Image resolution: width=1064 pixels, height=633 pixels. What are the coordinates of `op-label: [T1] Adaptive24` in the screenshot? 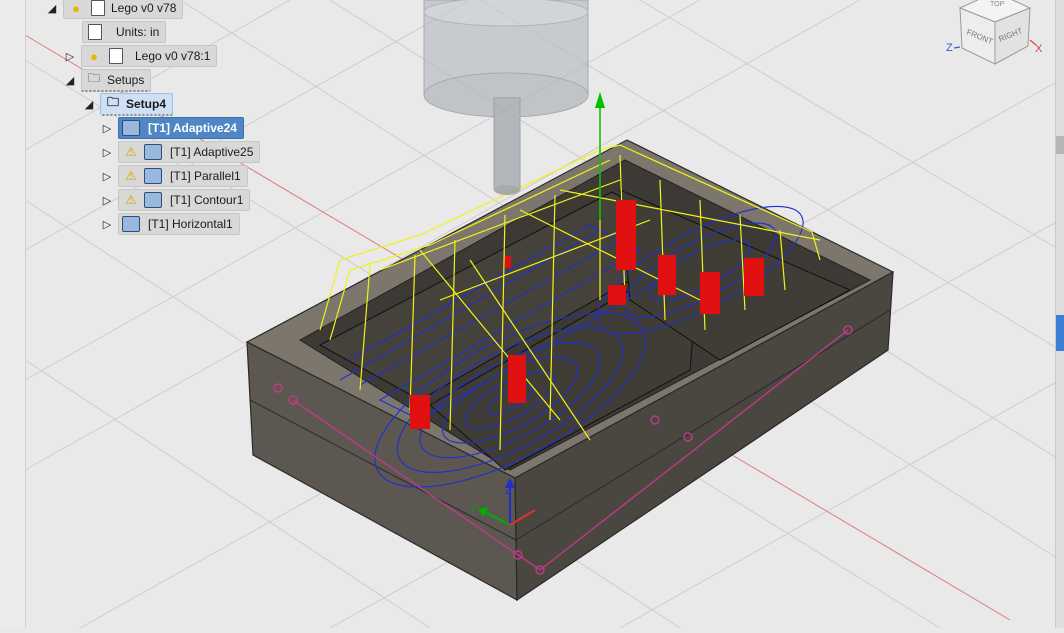 It's located at (192, 128).